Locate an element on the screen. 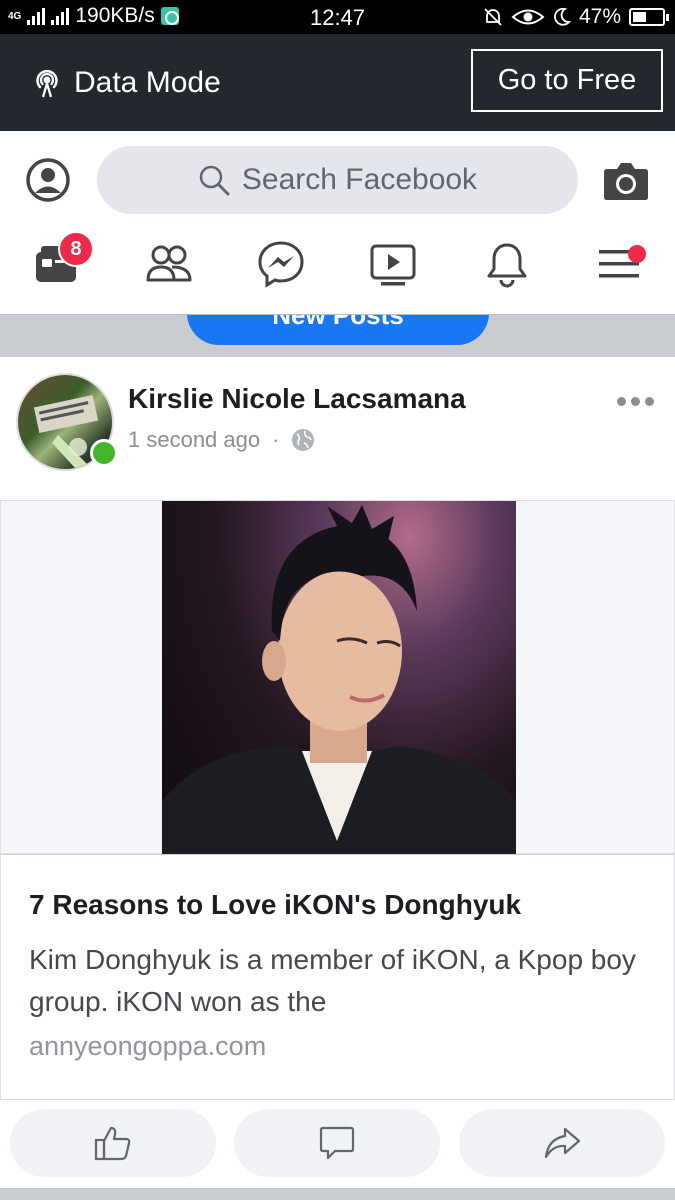  post-actions is located at coordinates (337, 1144).